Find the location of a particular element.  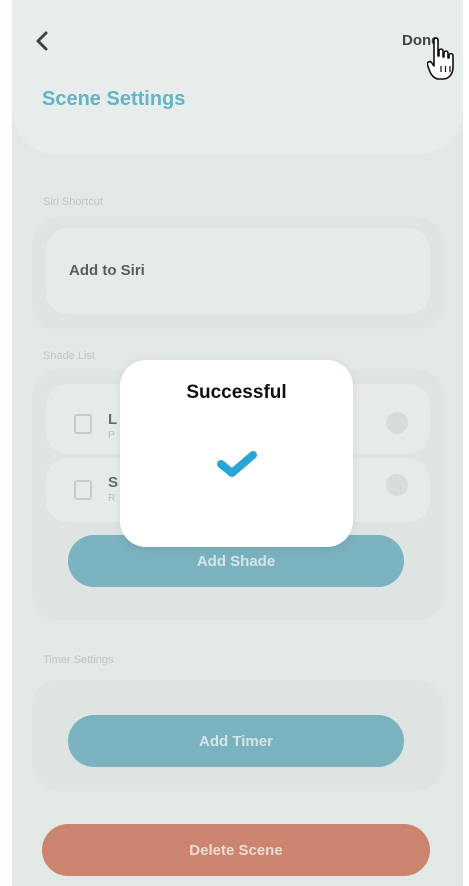

hand-pointer-cursor-icon is located at coordinates (440, 58).